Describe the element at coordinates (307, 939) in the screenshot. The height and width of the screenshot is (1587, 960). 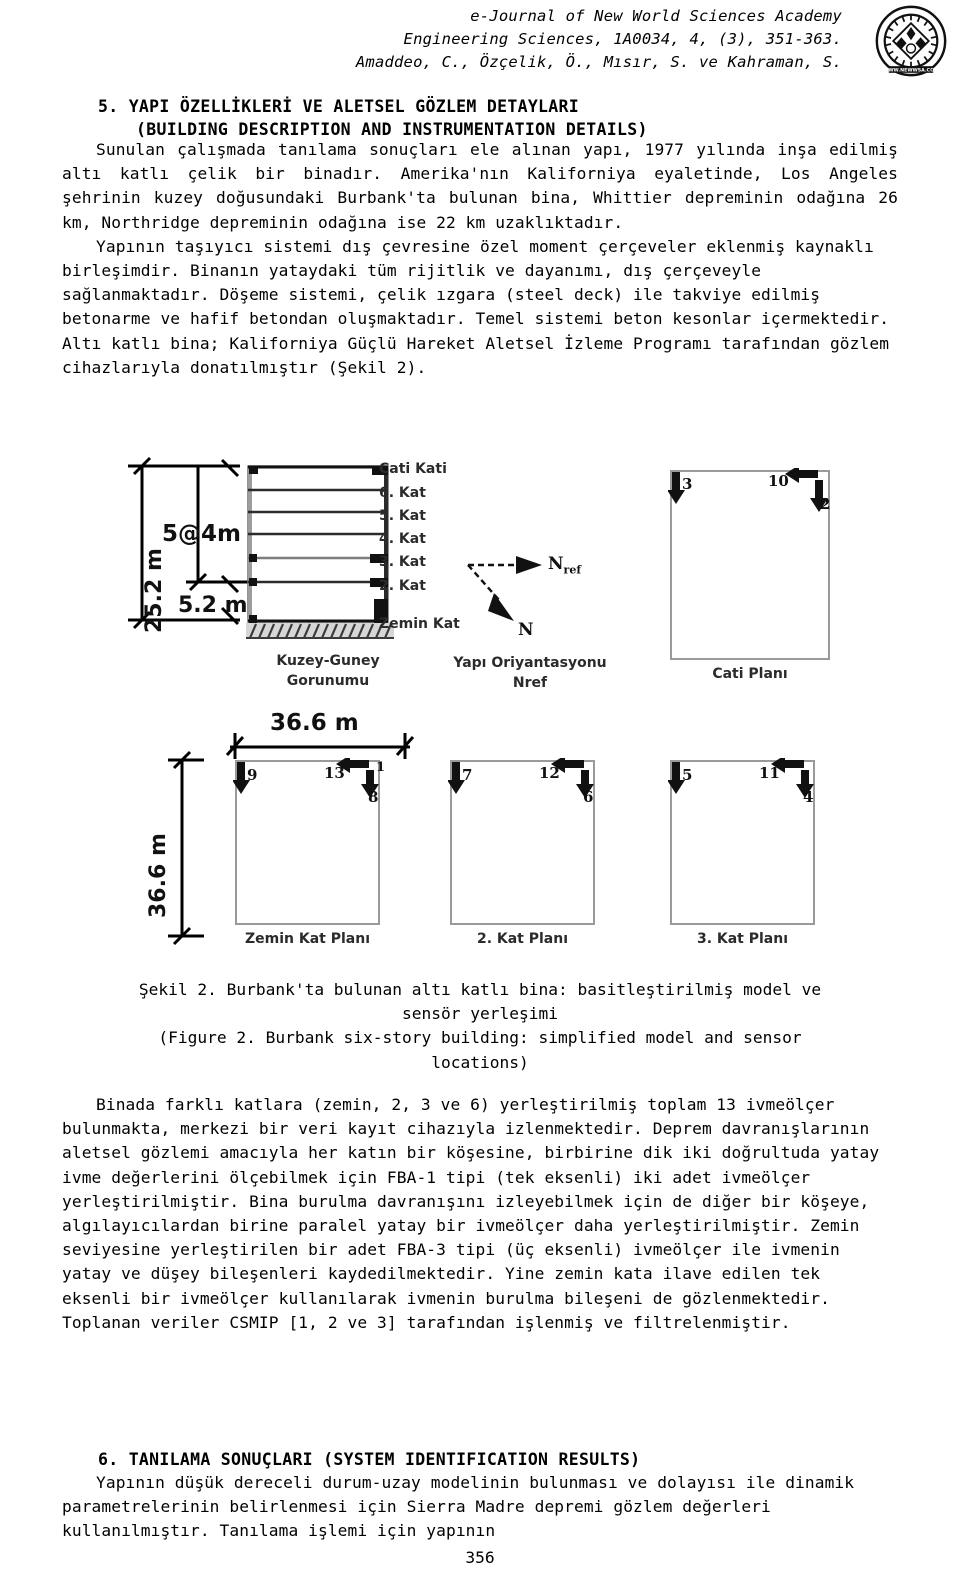
I see `ground-plan-caption: Zemin Kat Planı` at that location.